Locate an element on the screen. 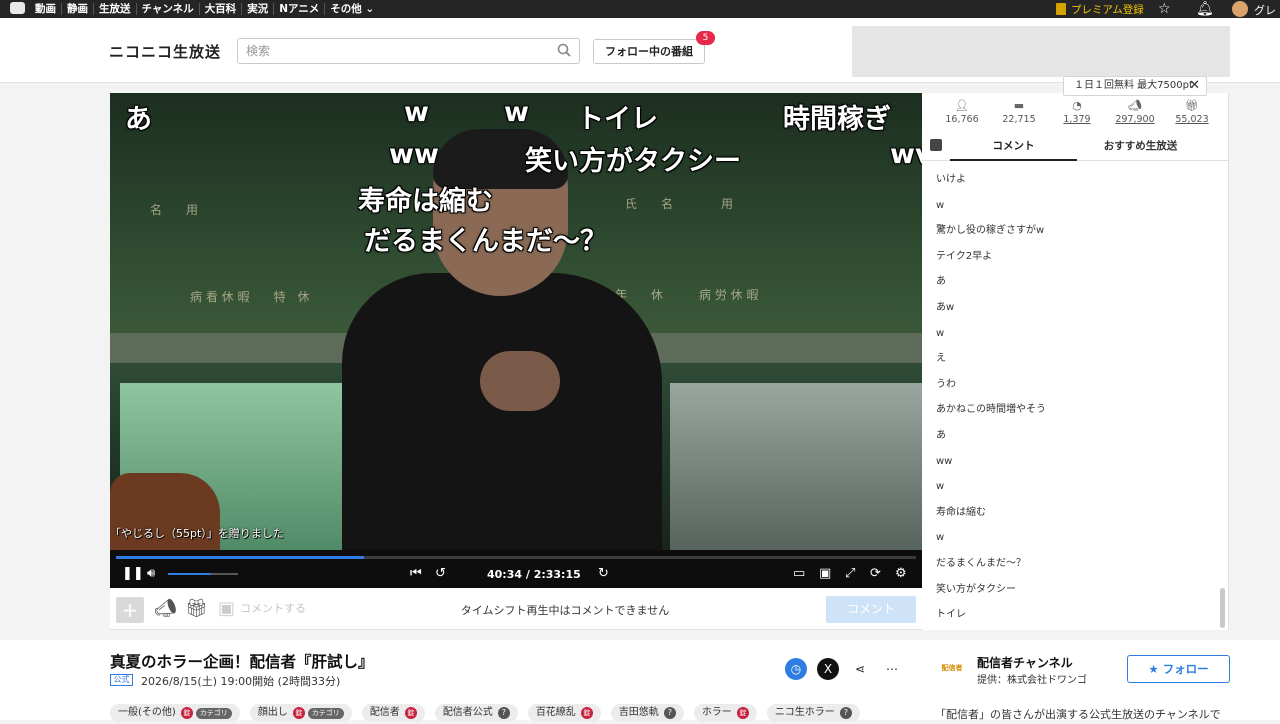 The width and height of the screenshot is (1280, 724). comment-row: 笑い方がタクシー is located at coordinates (1070, 590).